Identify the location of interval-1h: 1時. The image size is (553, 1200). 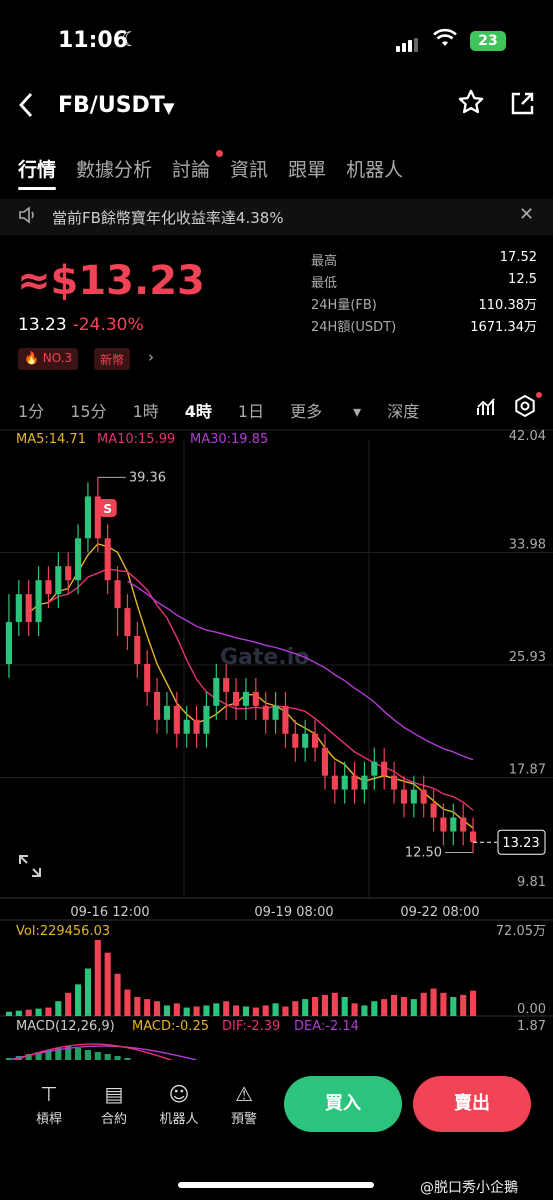
(146, 410).